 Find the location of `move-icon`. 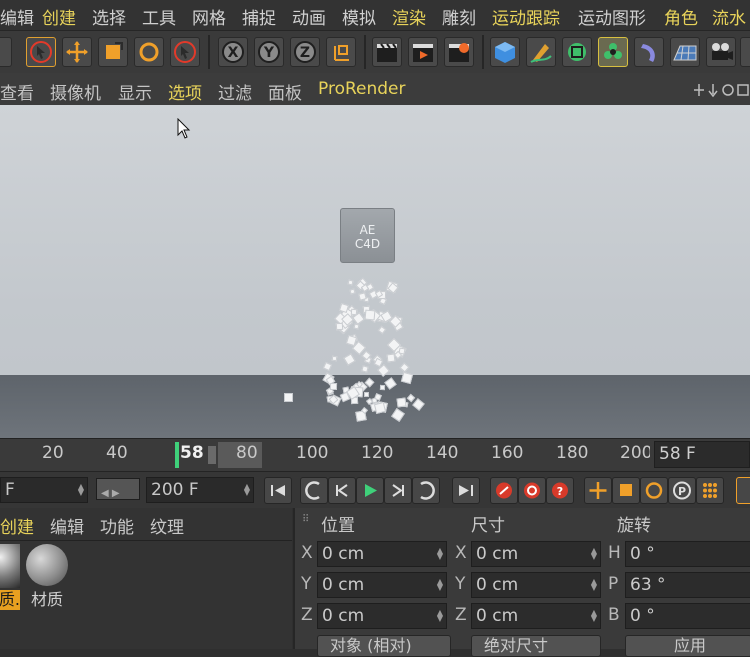

move-icon is located at coordinates (77, 52).